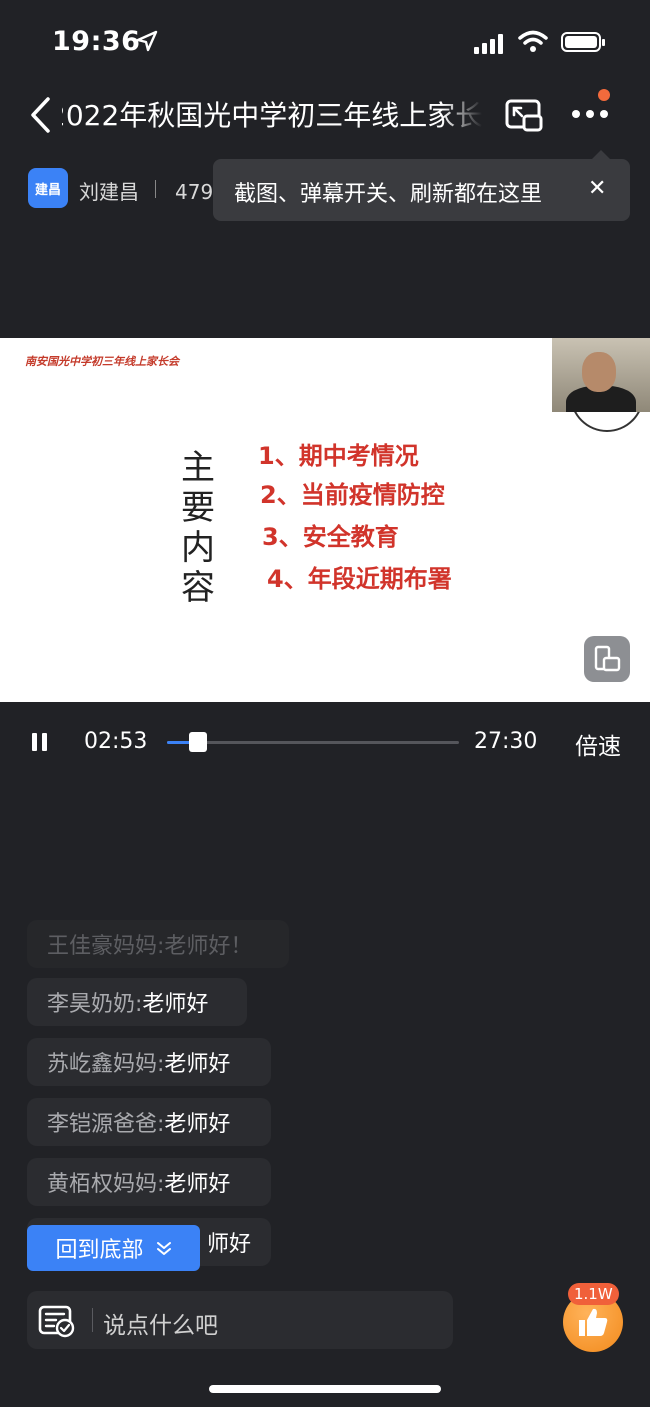 Image resolution: width=650 pixels, height=1407 pixels. I want to click on comment-input, so click(240, 1320).